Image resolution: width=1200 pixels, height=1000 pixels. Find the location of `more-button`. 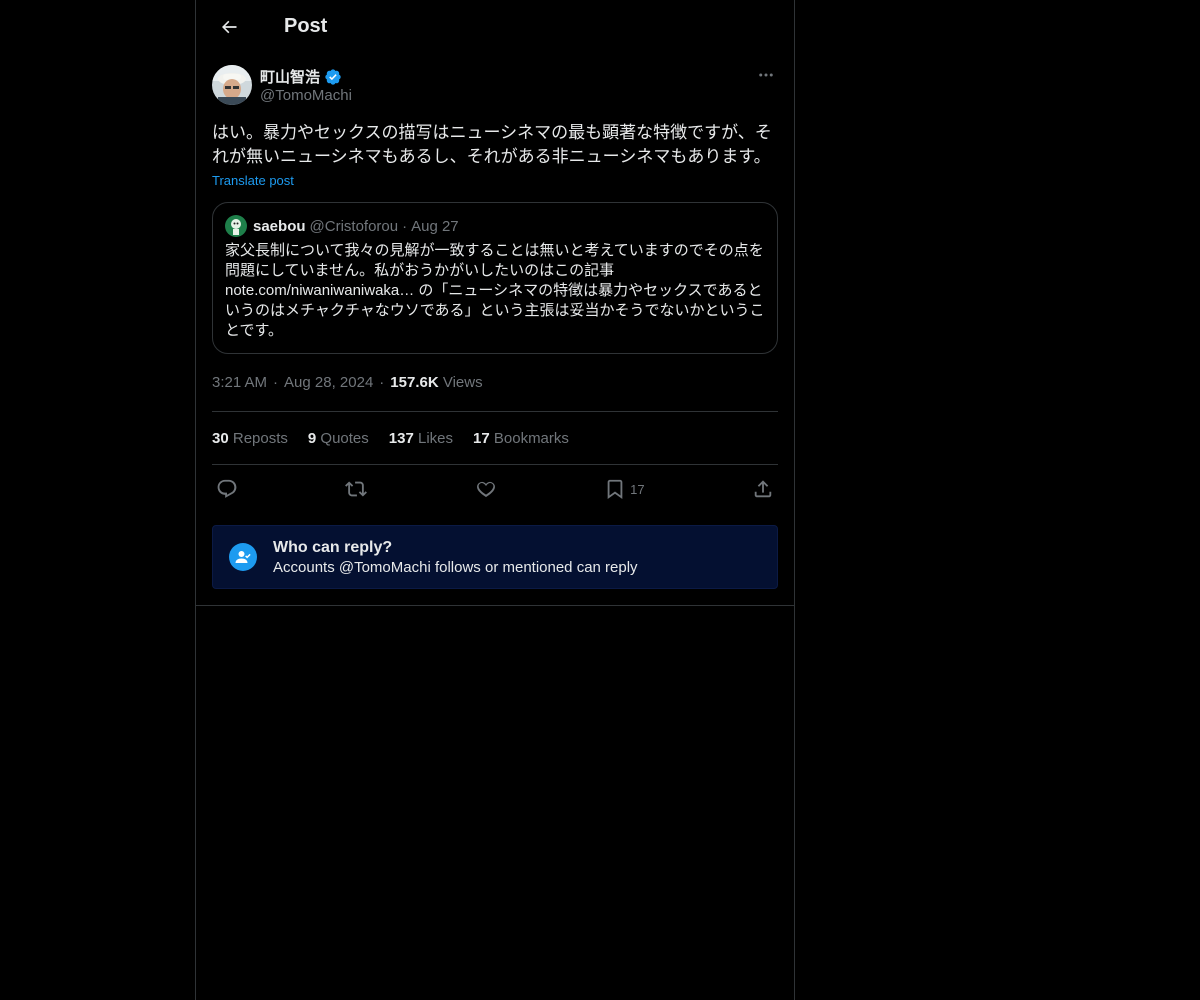

more-button is located at coordinates (766, 75).